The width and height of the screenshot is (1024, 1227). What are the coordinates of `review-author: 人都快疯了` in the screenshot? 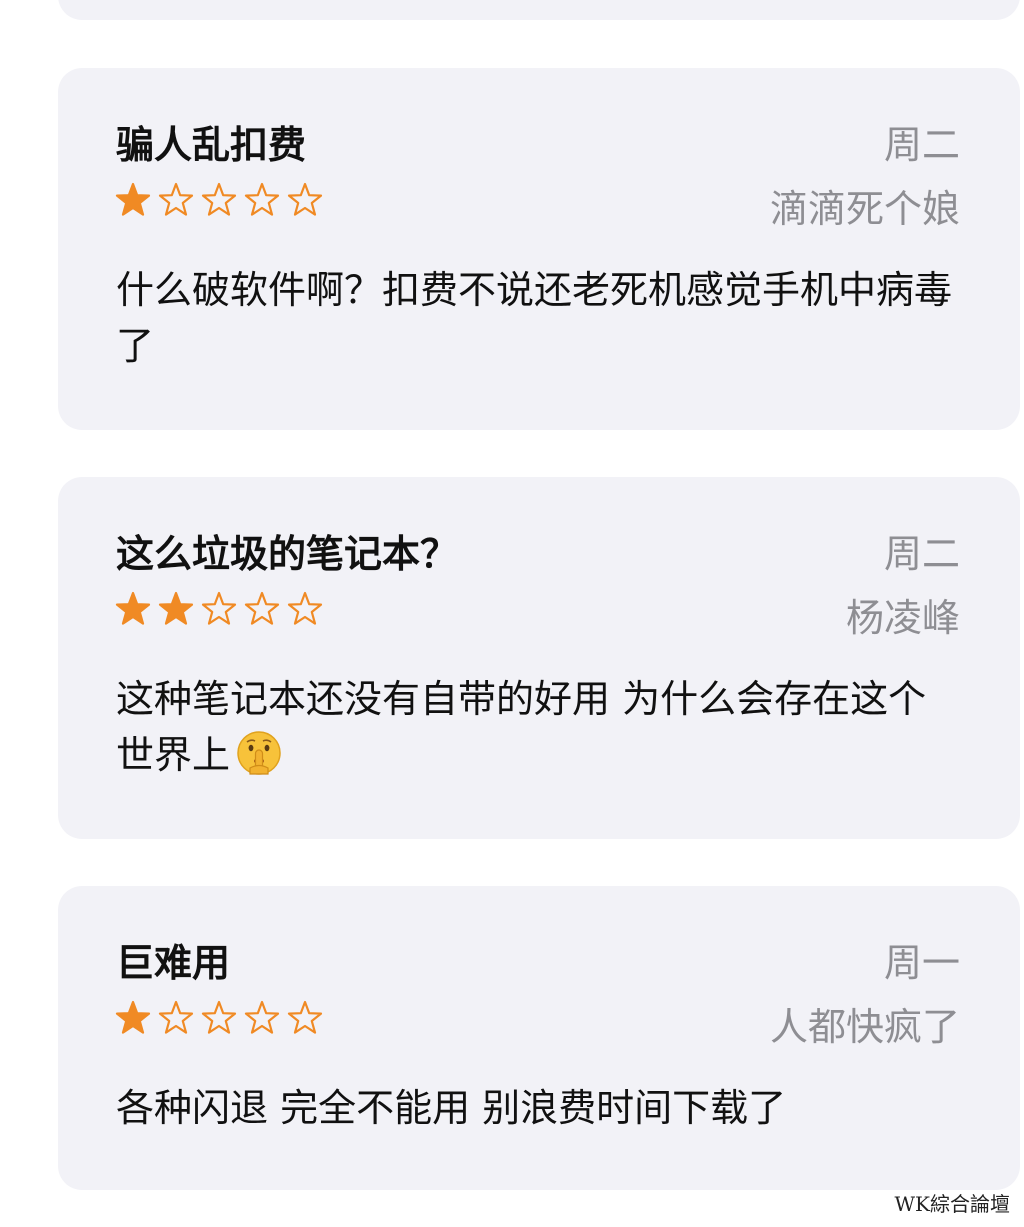 It's located at (864, 1027).